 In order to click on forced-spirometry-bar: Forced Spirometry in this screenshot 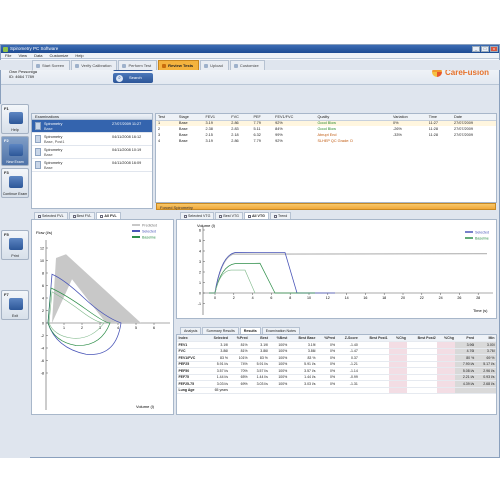, I will do `click(326, 206)`.